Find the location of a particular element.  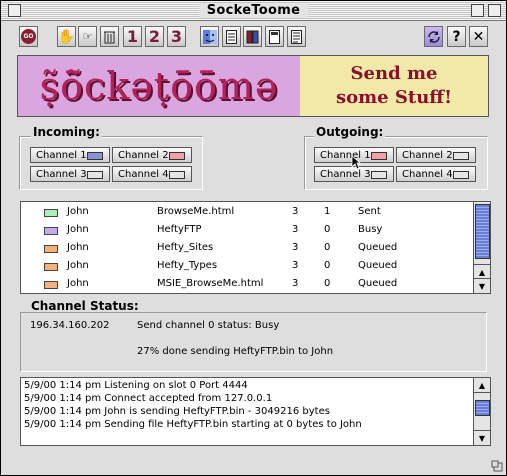

title-bar: SockeToome is located at coordinates (253, 11).